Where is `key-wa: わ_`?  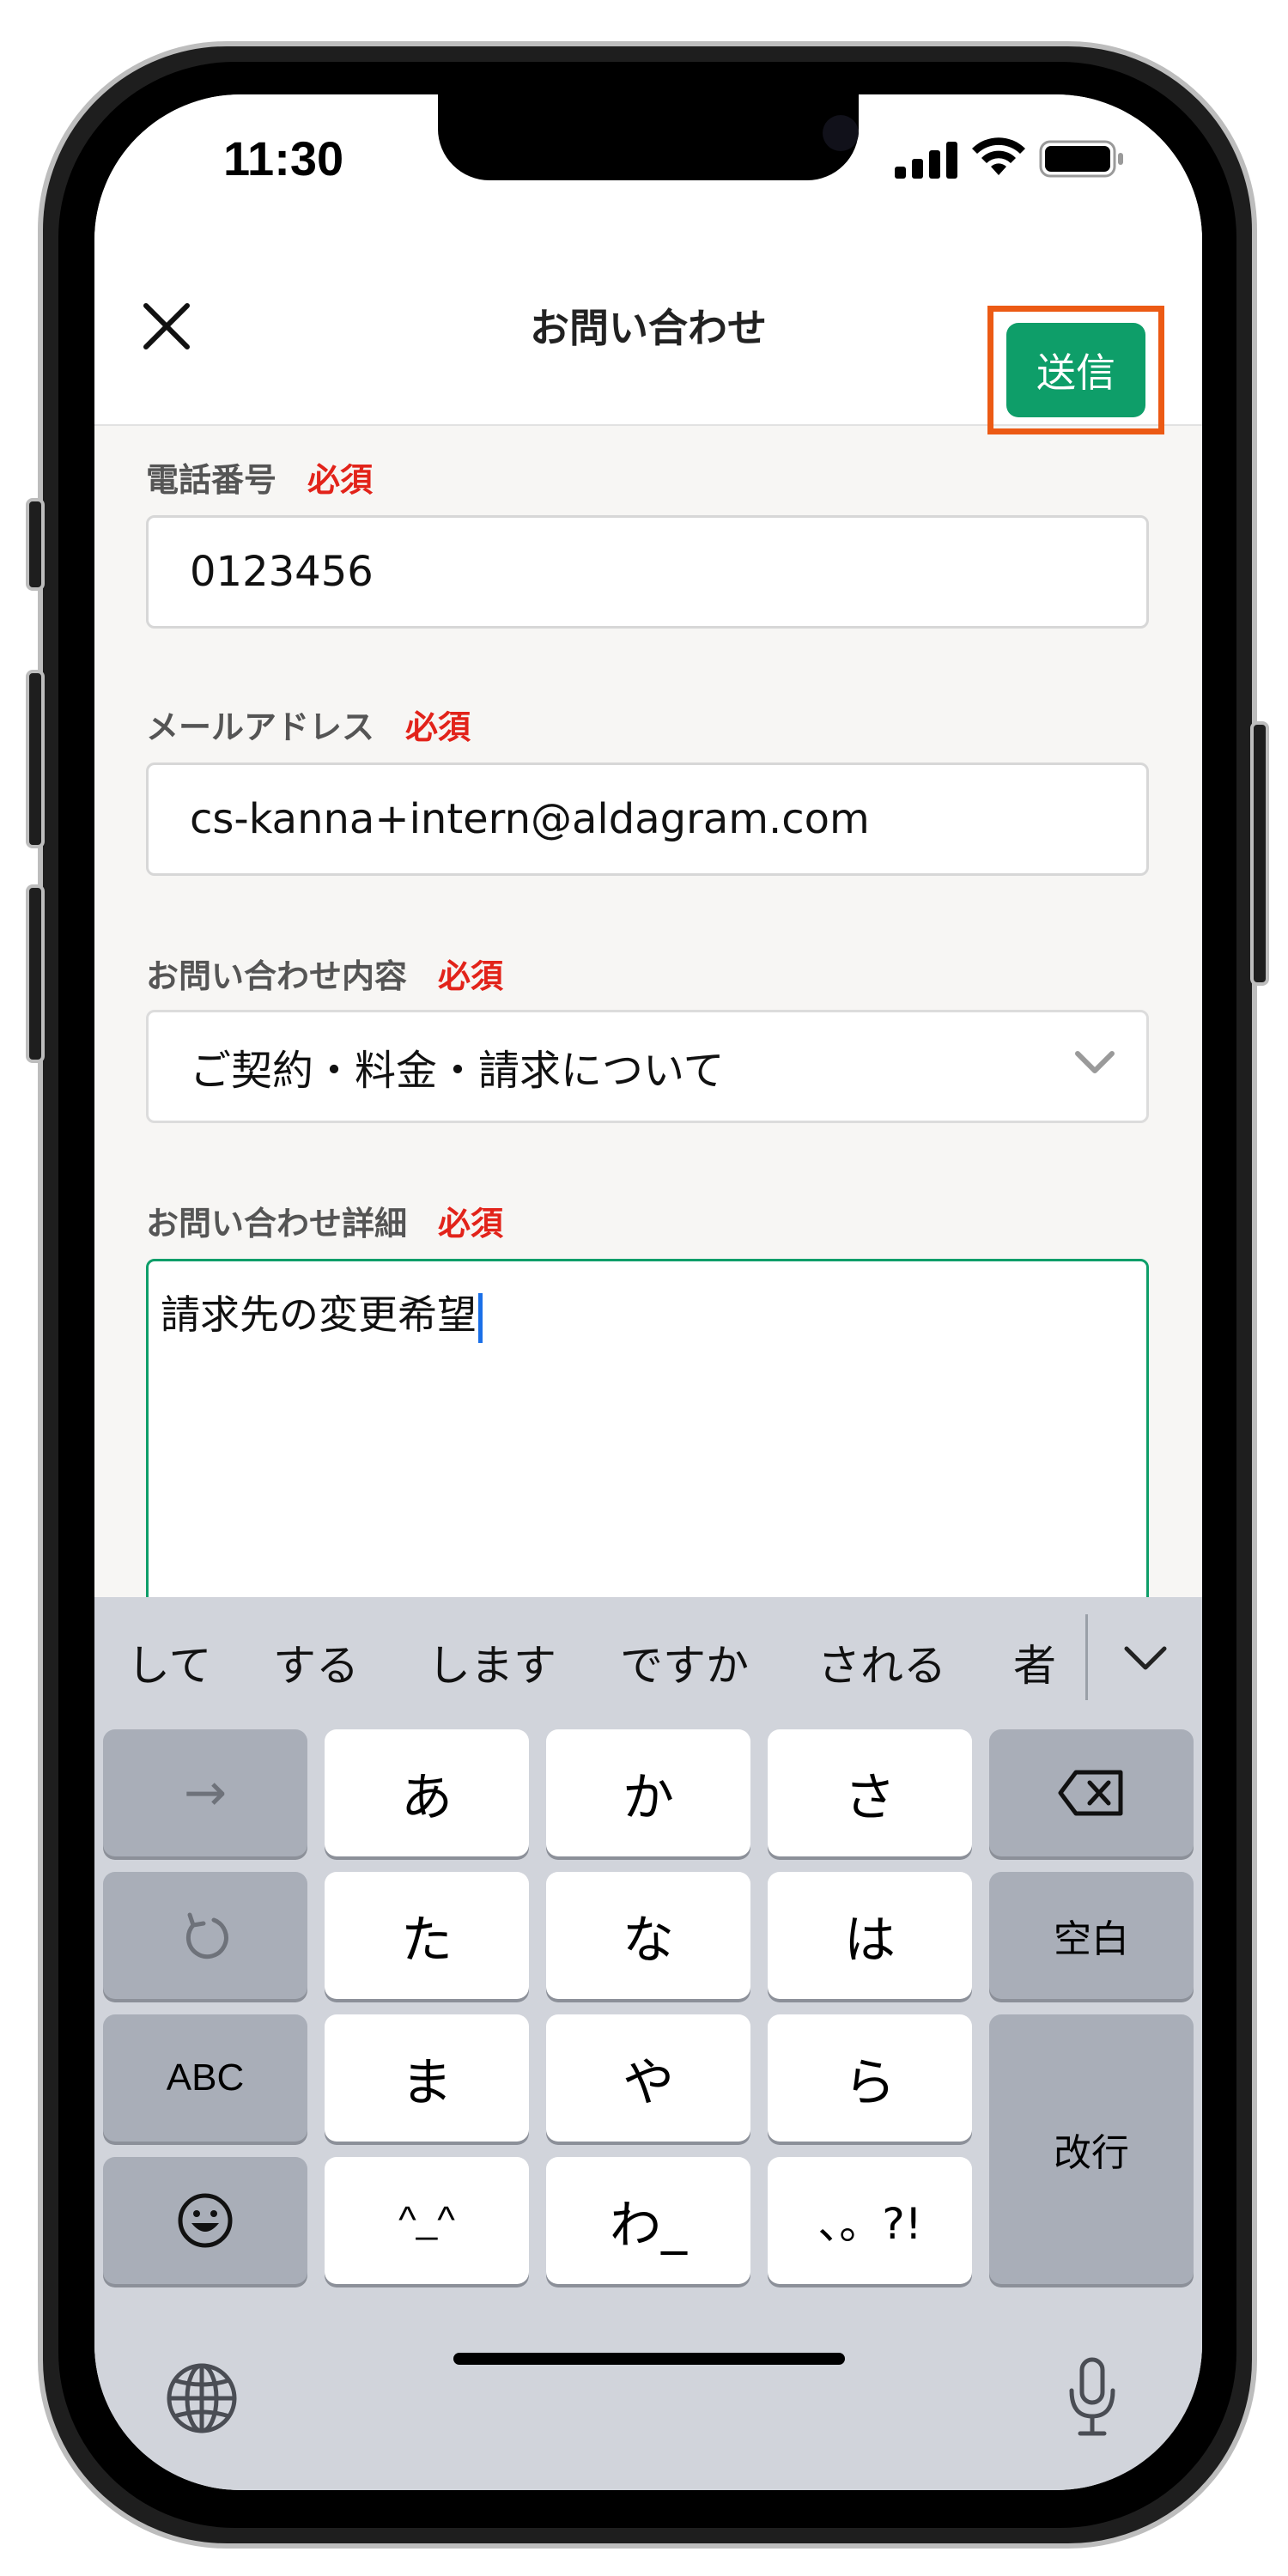 key-wa: わ_ is located at coordinates (648, 2221).